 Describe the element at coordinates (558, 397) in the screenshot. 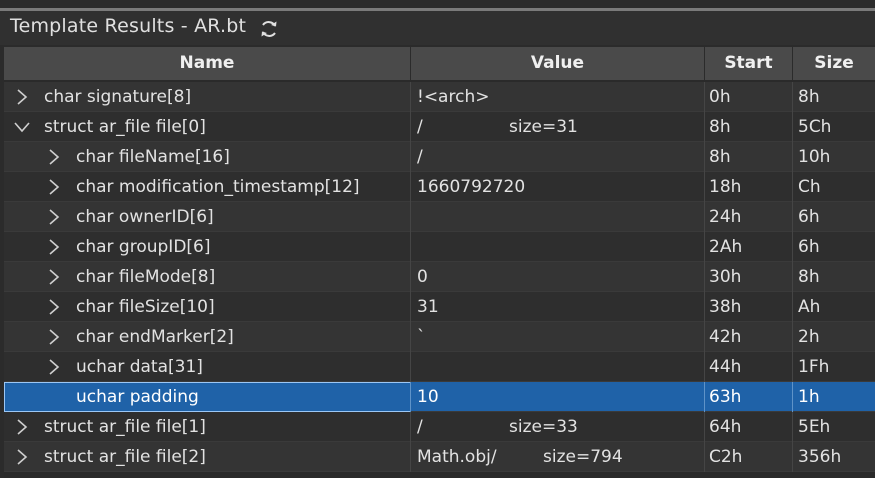

I see `cell-value: 10` at that location.